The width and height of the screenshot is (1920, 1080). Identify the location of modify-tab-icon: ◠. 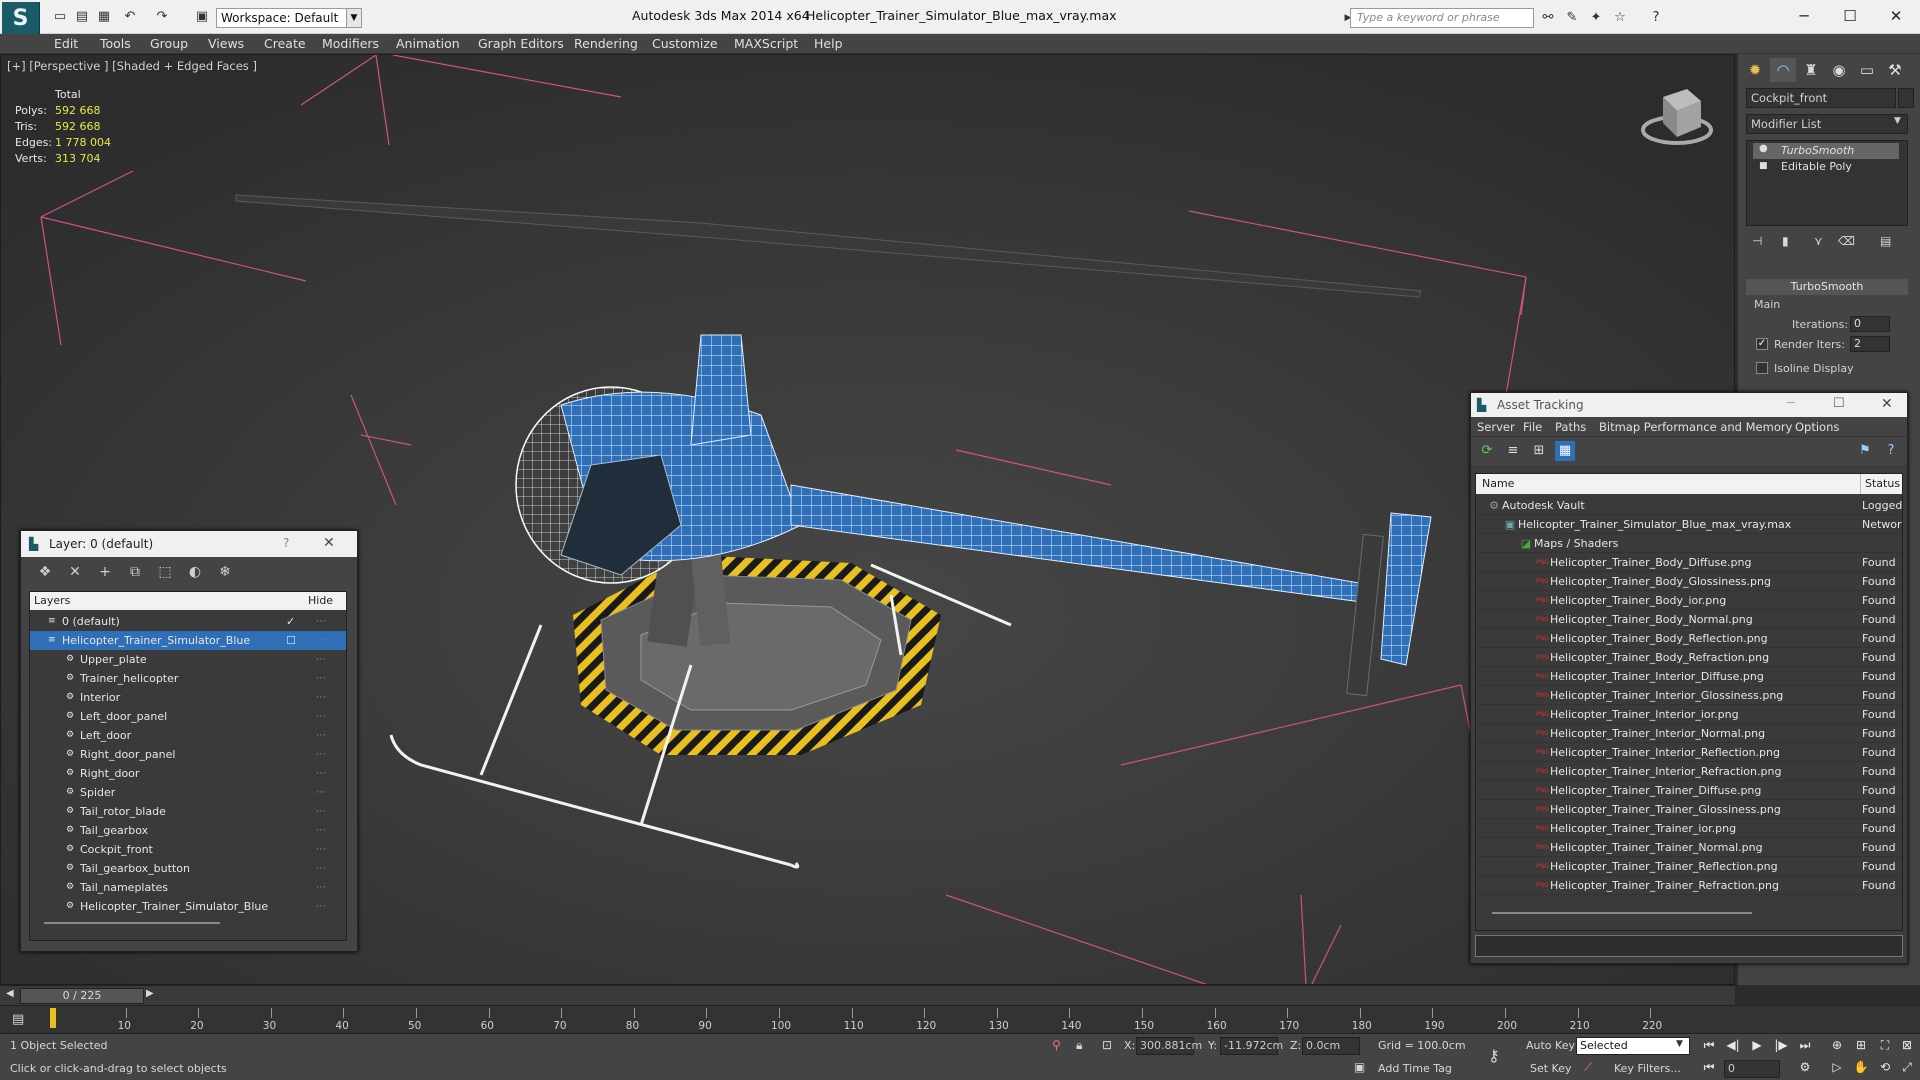
(1783, 70).